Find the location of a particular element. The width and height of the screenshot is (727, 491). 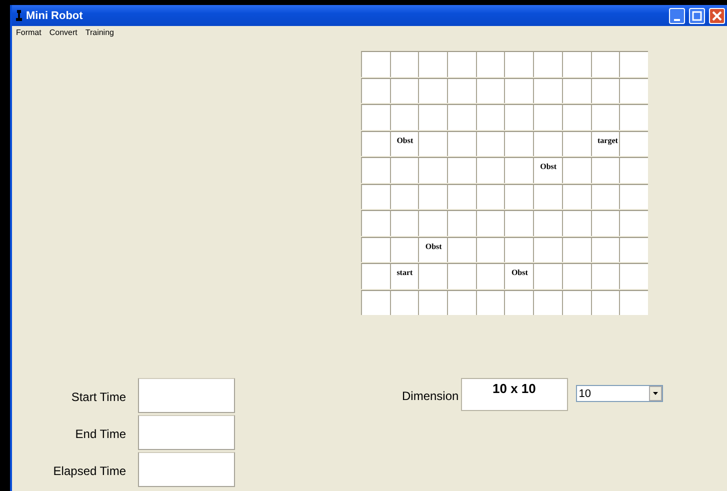

grid-cell: start is located at coordinates (404, 275).